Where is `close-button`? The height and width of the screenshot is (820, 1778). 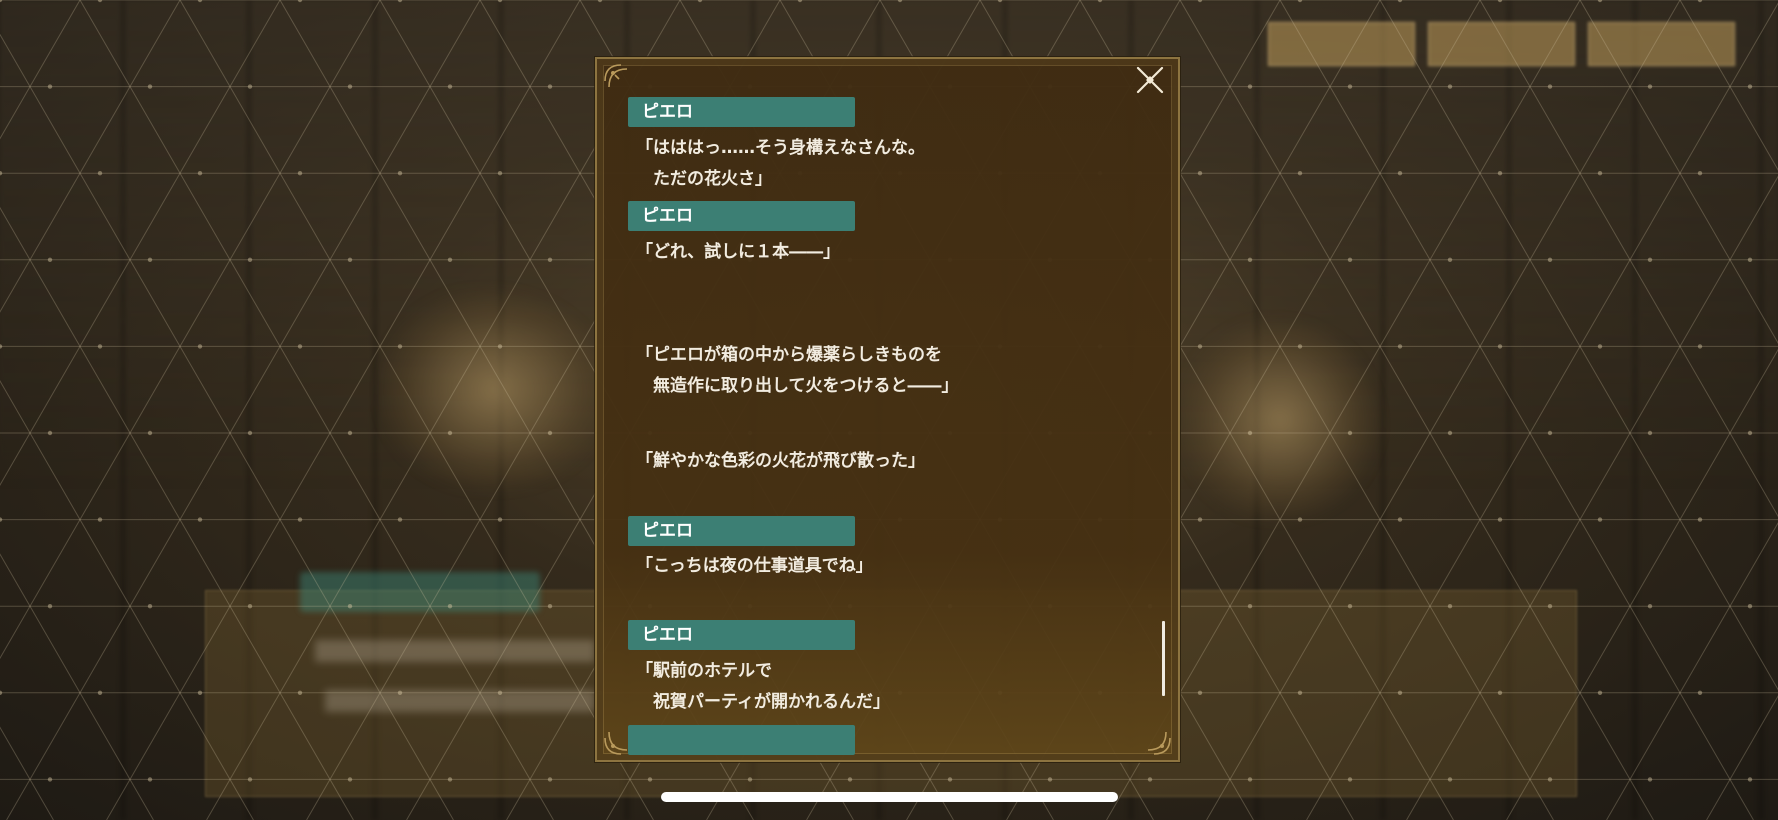 close-button is located at coordinates (1150, 80).